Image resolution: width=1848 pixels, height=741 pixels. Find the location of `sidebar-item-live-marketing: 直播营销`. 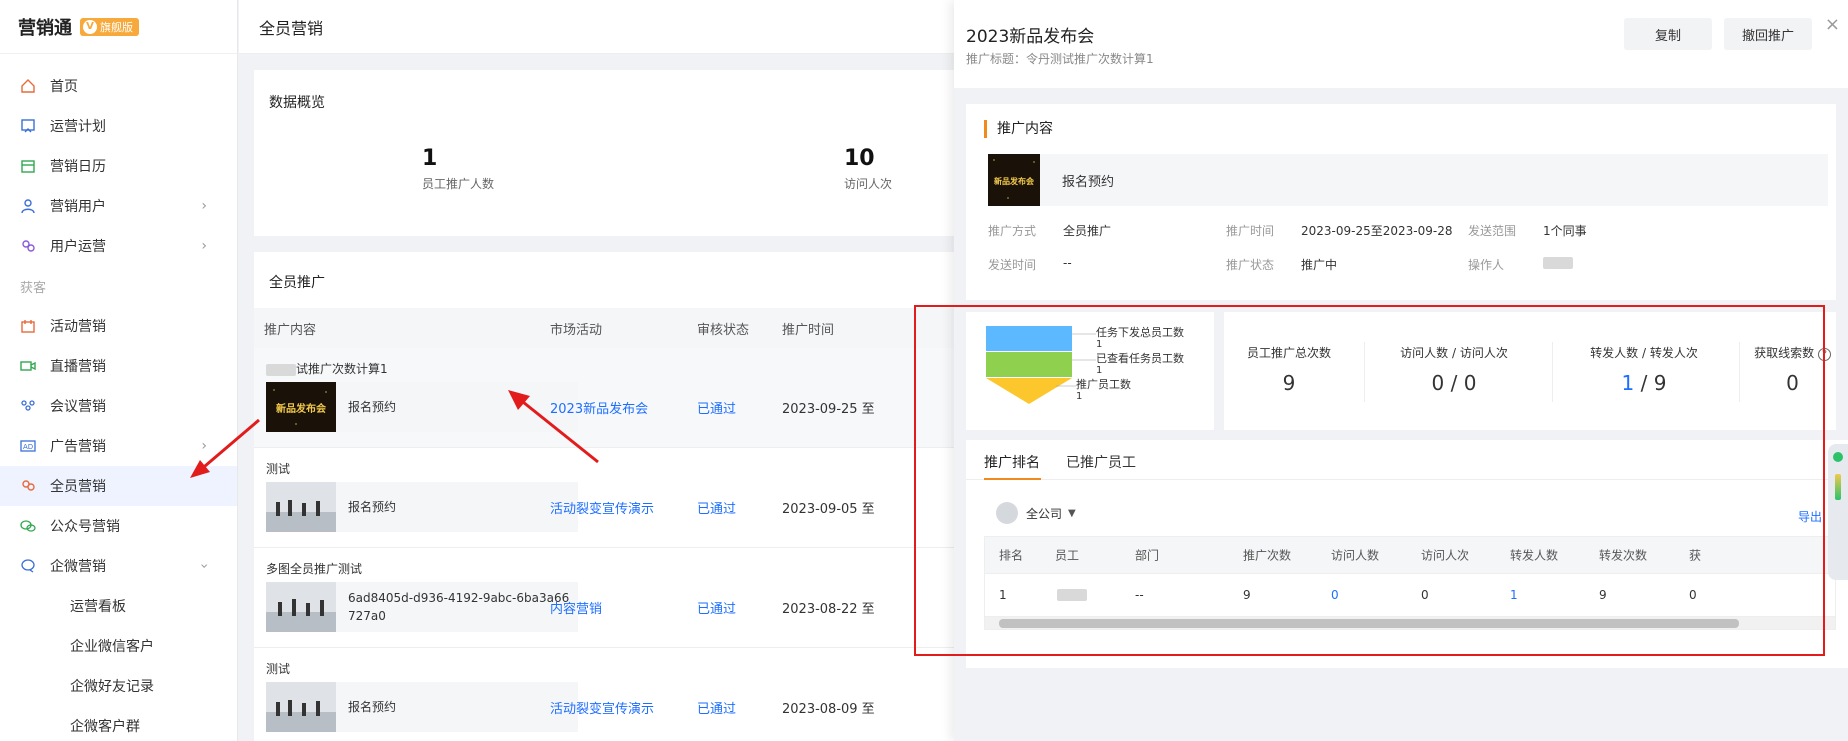

sidebar-item-live-marketing: 直播营销 is located at coordinates (118, 366).